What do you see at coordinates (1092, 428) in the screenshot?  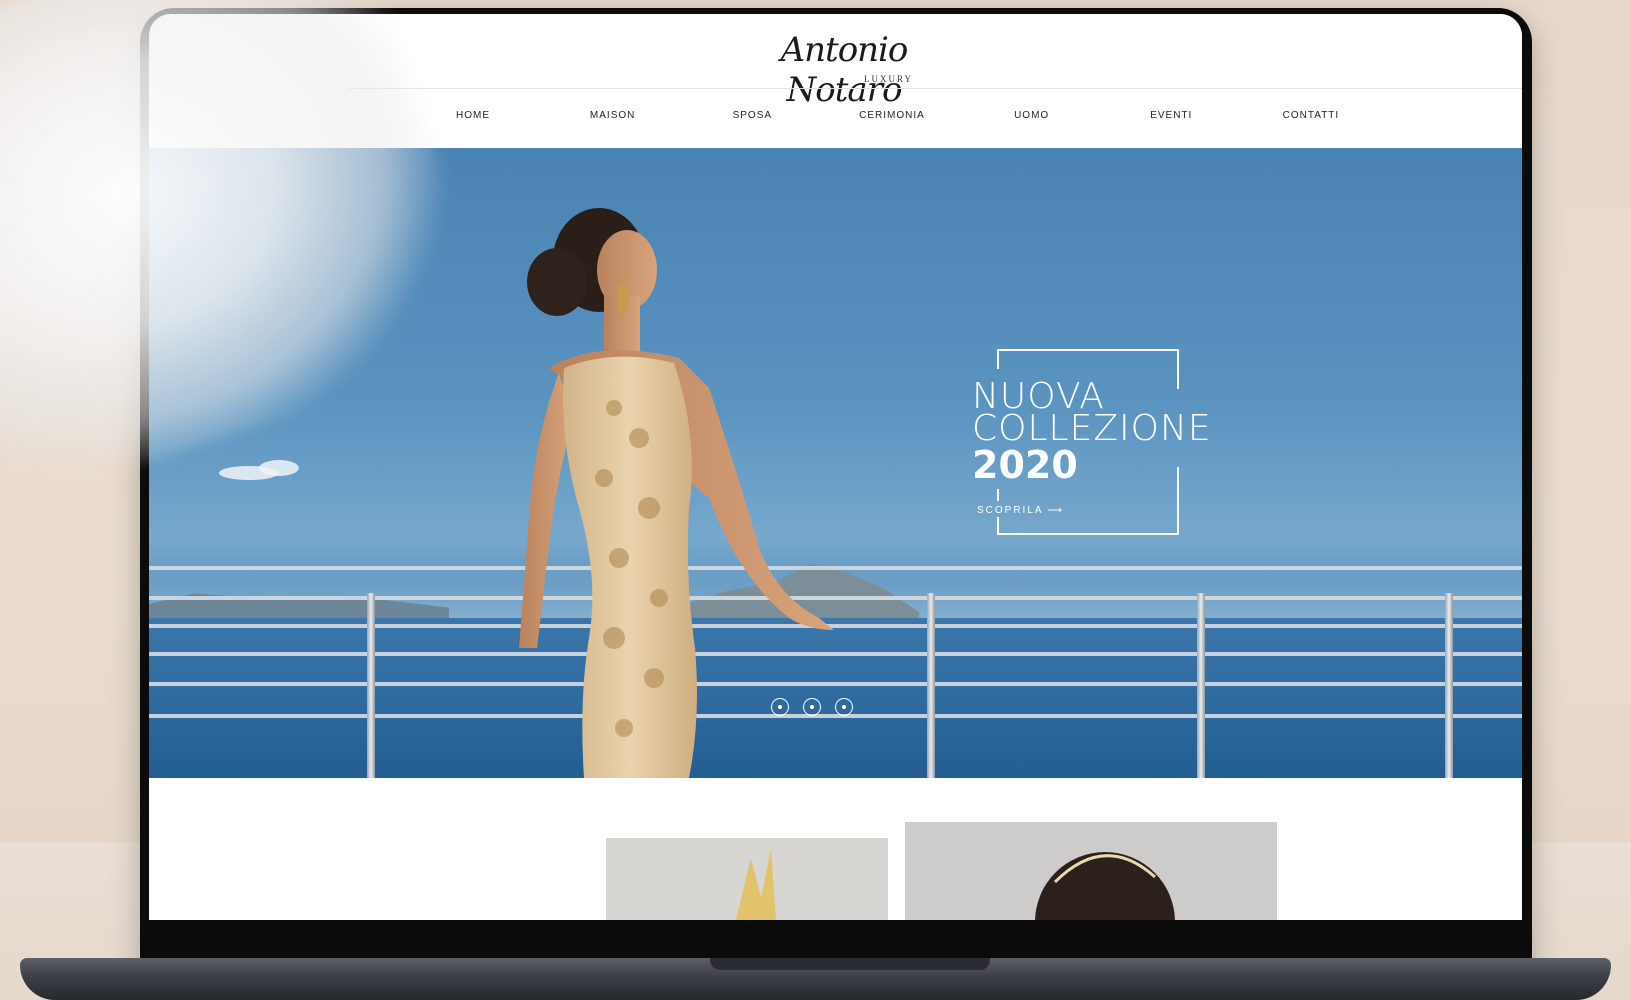 I see `promo-heading-line2: COLLEZIONE` at bounding box center [1092, 428].